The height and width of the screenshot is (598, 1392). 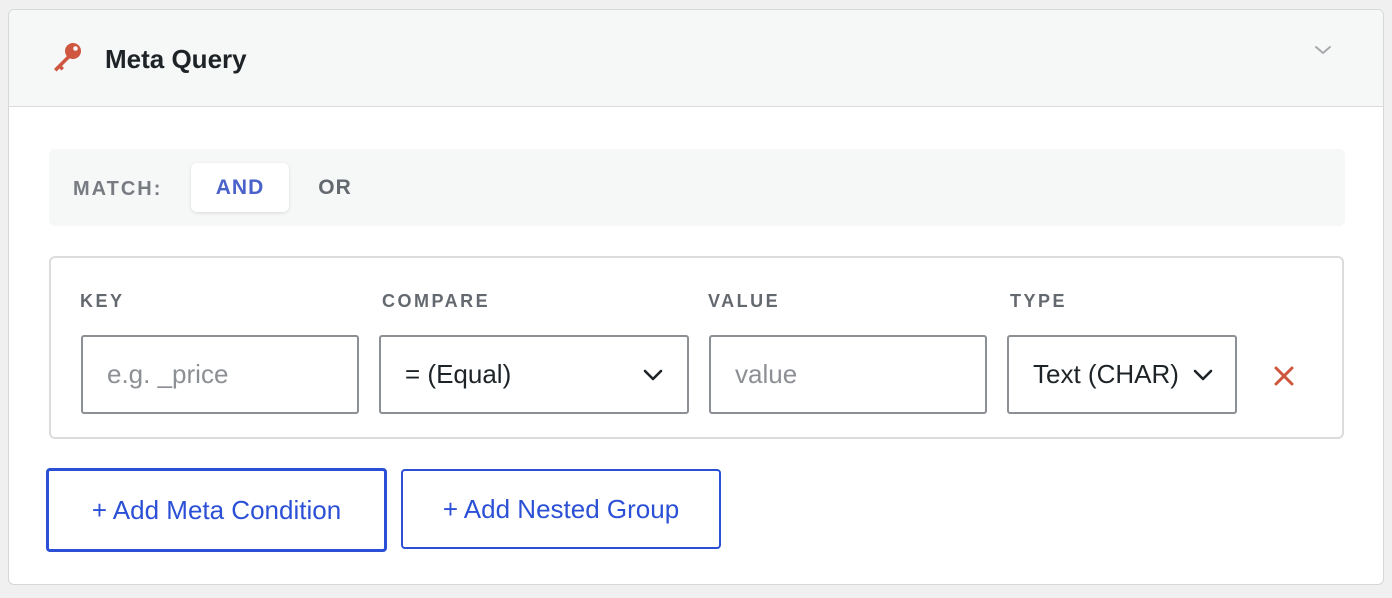 What do you see at coordinates (176, 59) in the screenshot?
I see `panel-title: Meta Query` at bounding box center [176, 59].